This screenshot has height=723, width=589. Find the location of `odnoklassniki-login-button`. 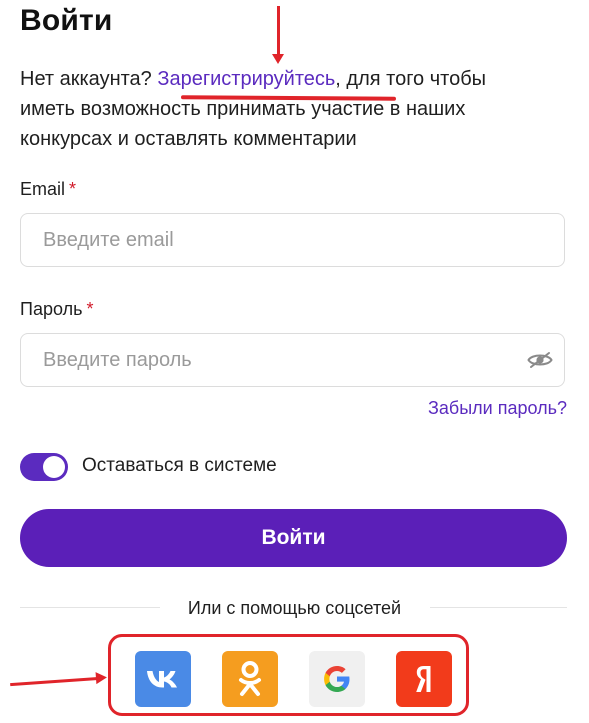

odnoklassniki-login-button is located at coordinates (250, 679).